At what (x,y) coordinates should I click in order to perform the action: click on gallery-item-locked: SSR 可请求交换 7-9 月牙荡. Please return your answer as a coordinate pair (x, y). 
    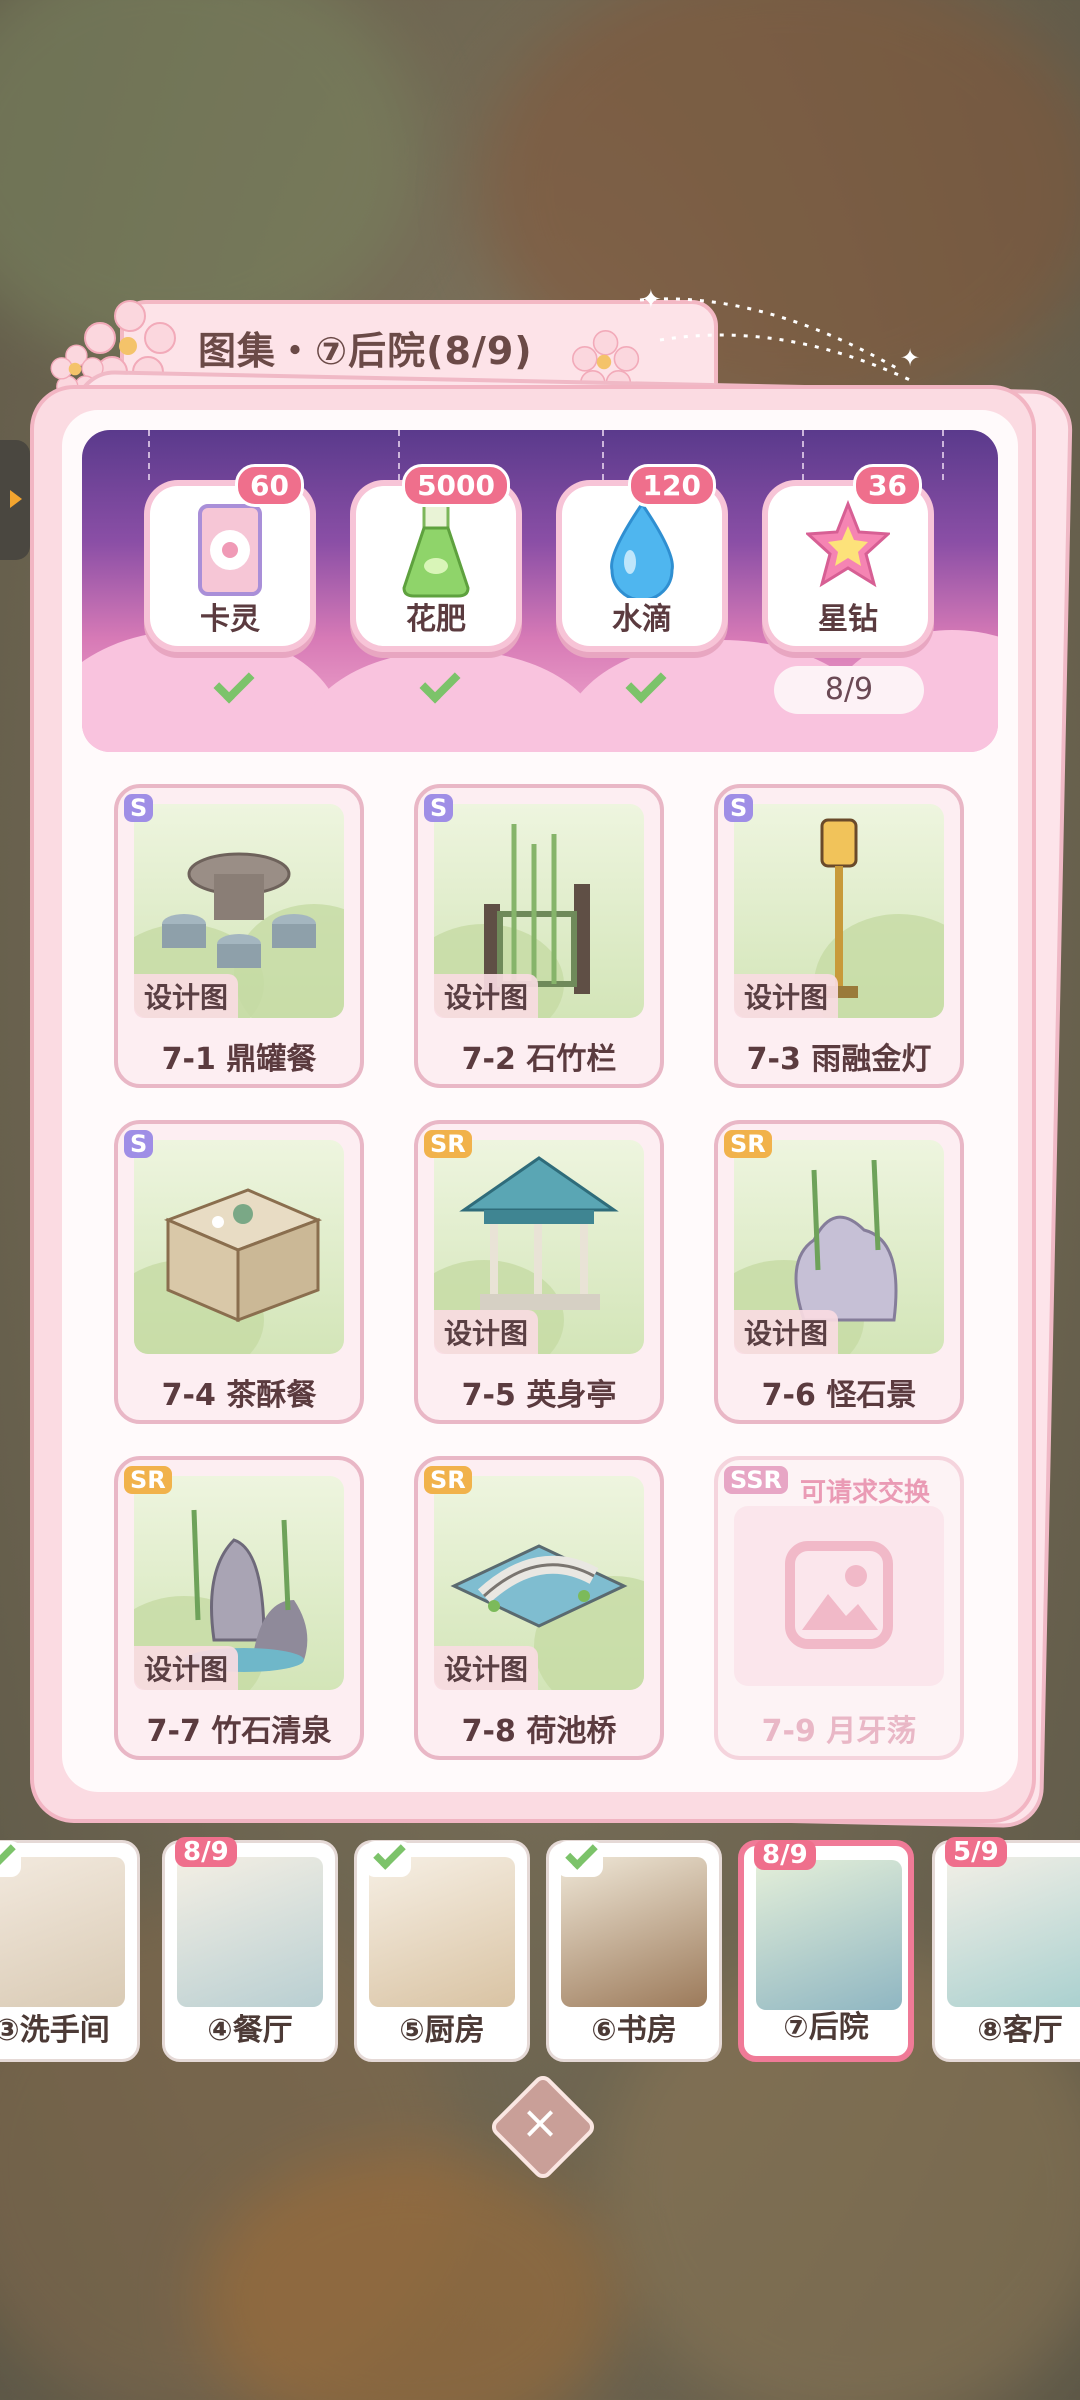
    Looking at the image, I should click on (839, 1608).